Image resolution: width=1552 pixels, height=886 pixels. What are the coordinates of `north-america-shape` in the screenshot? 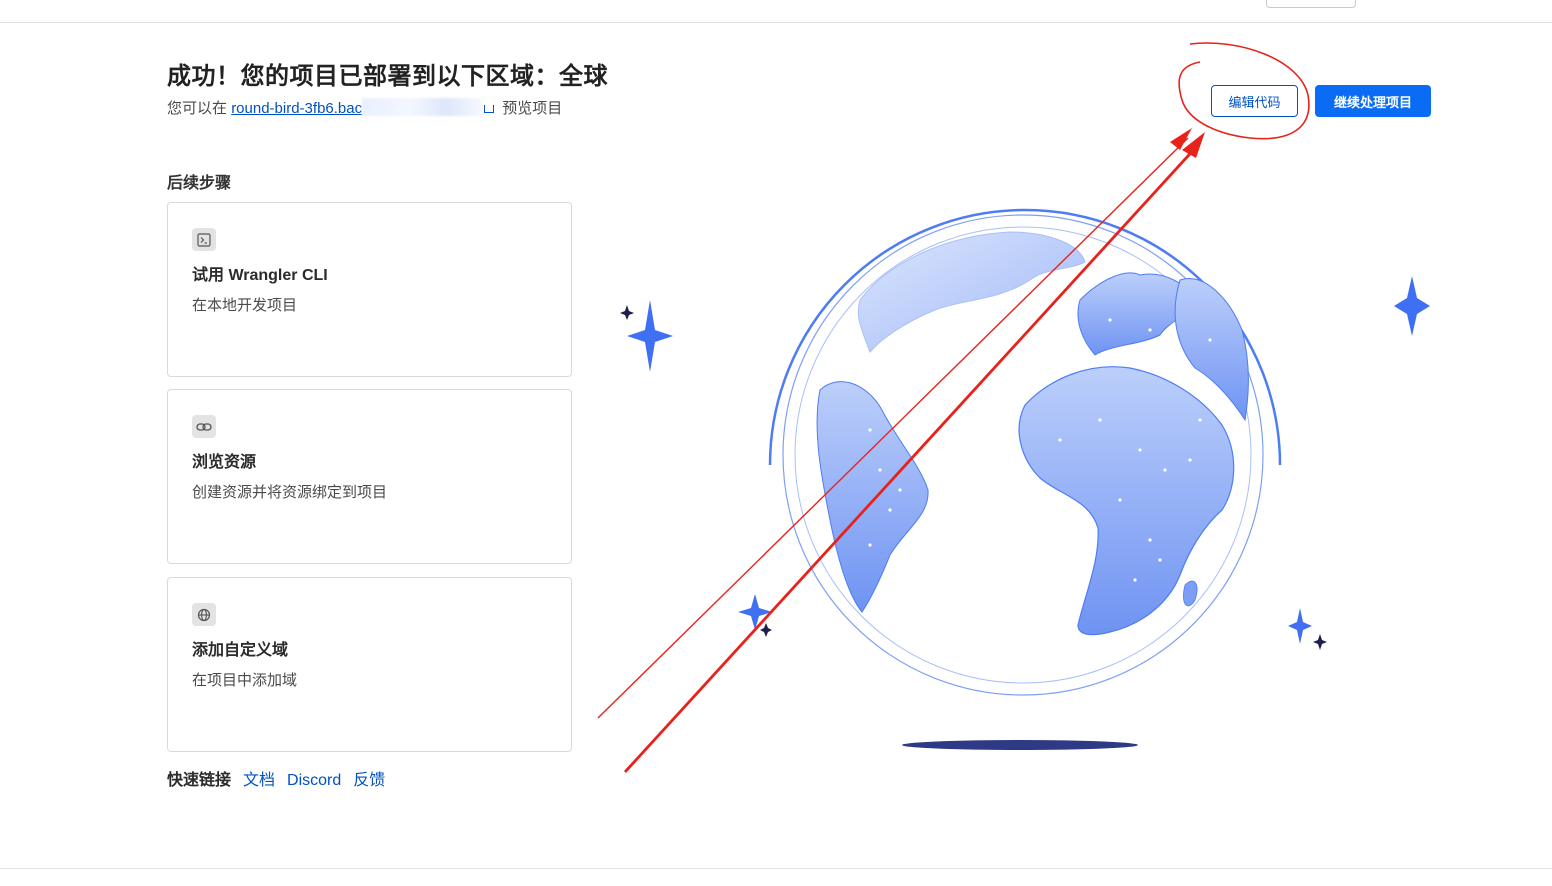 It's located at (971, 292).